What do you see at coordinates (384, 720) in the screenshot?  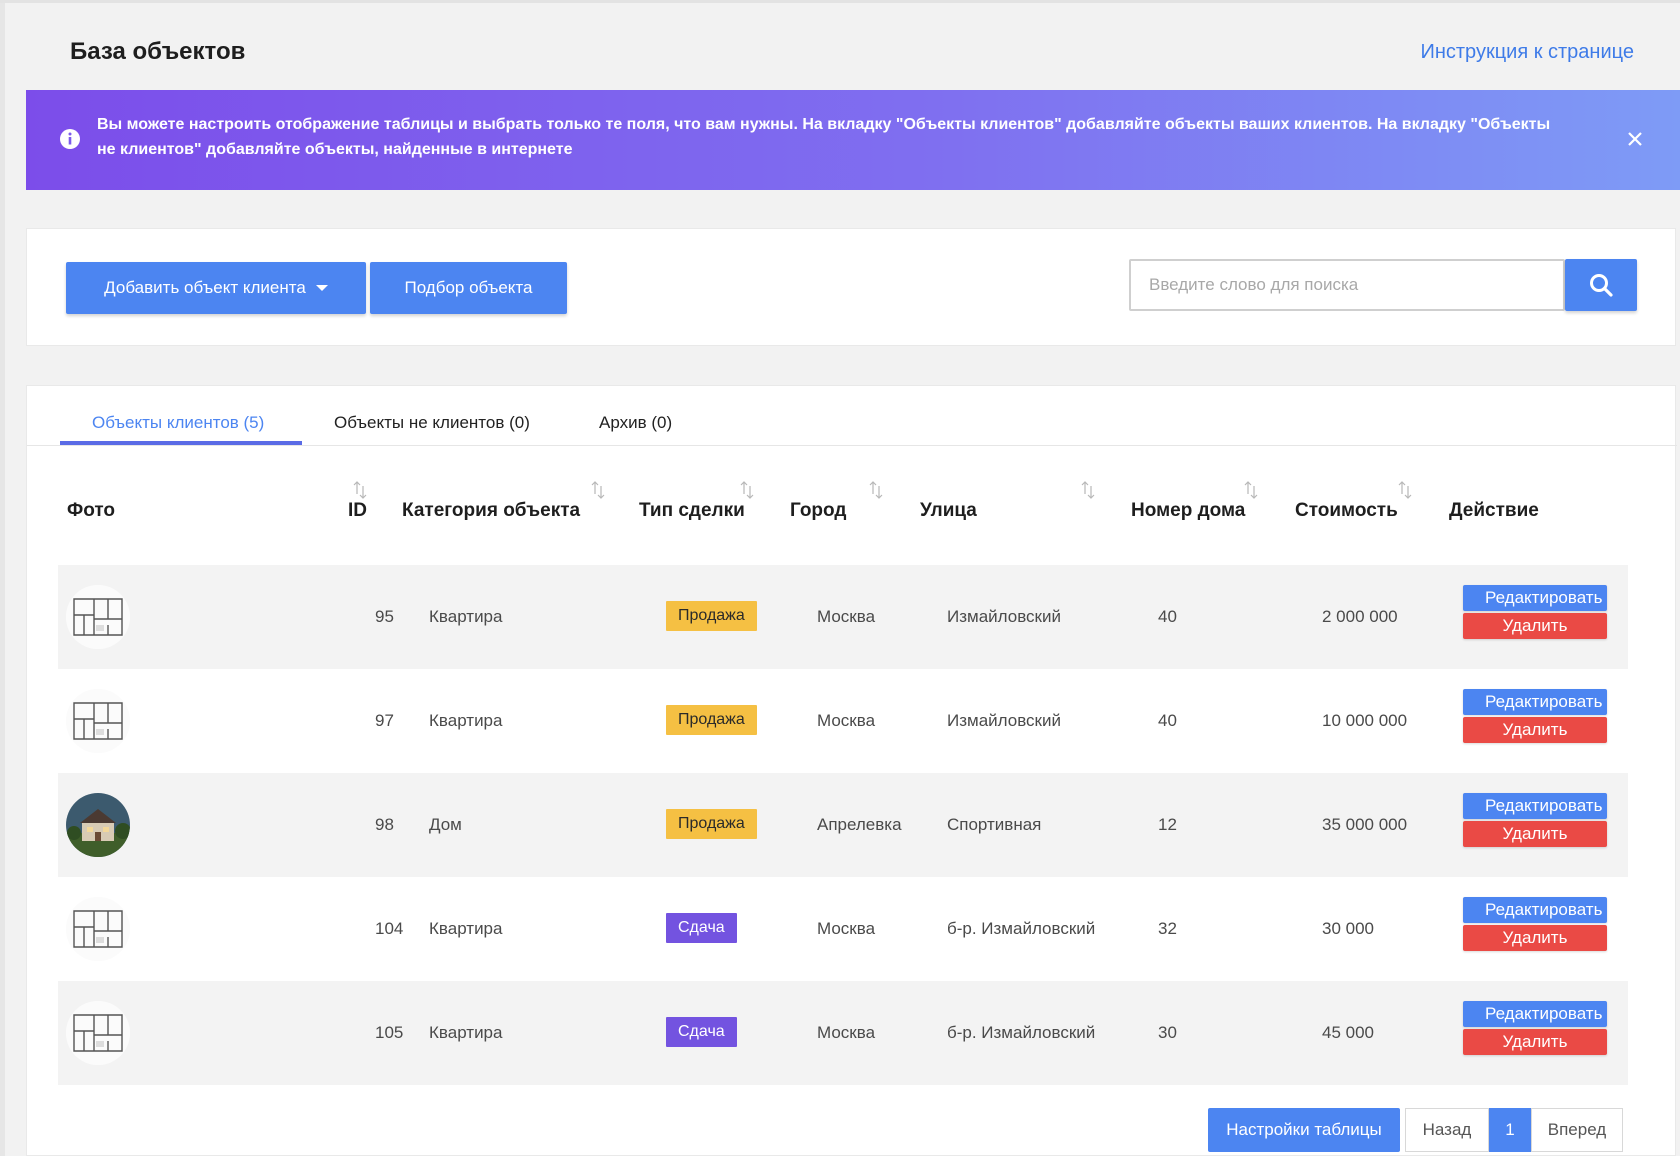 I see `cell-id: 97` at bounding box center [384, 720].